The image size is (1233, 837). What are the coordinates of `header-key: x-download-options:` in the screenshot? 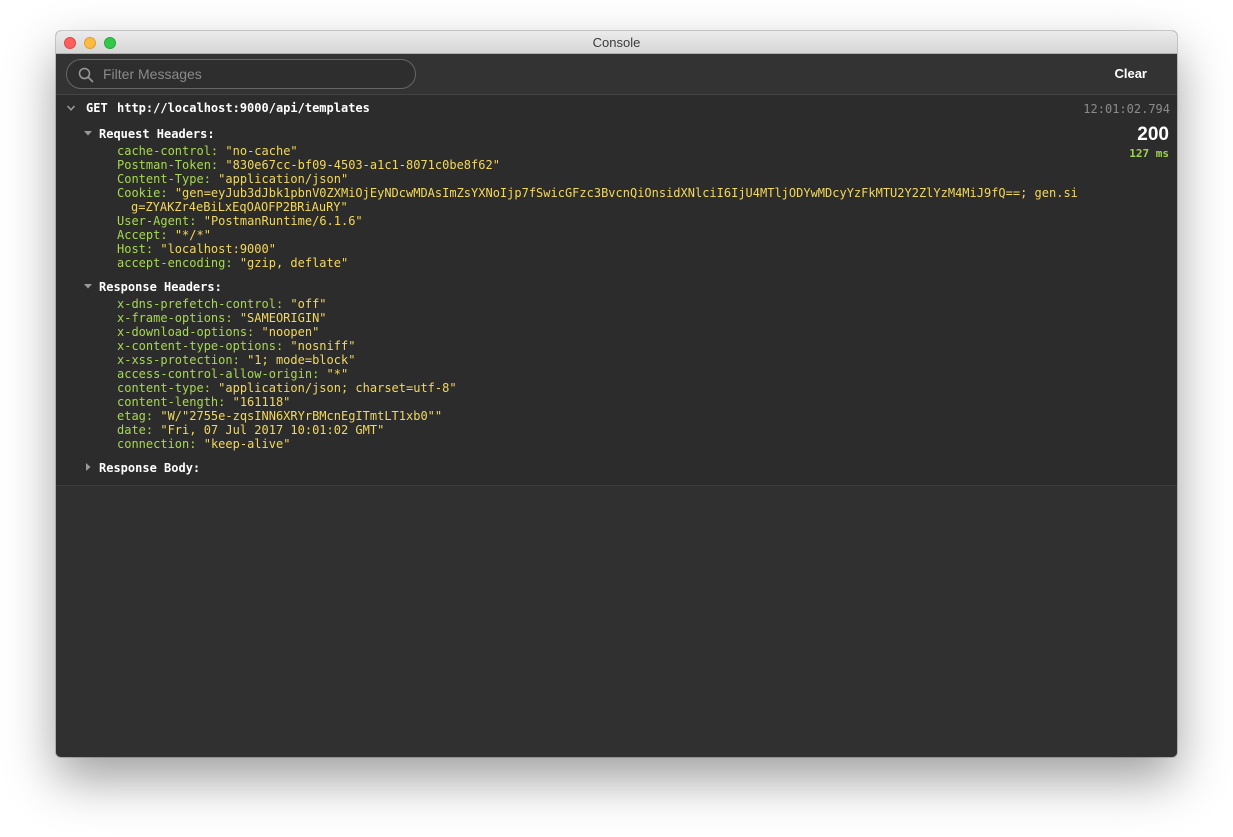 It's located at (186, 332).